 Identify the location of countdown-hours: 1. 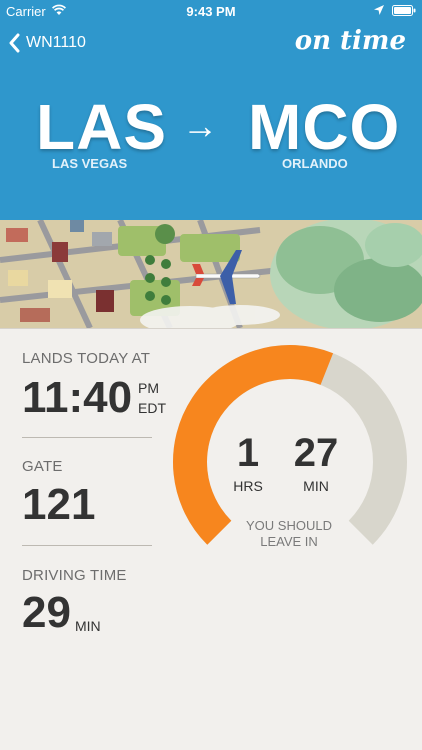
(248, 453).